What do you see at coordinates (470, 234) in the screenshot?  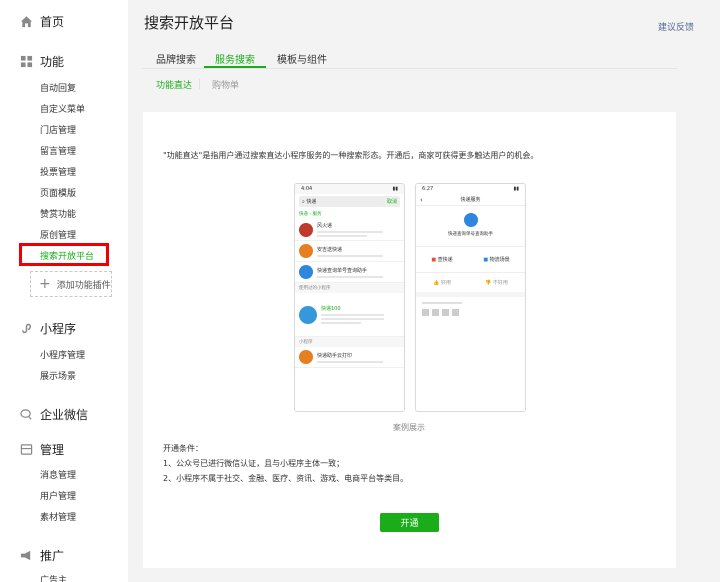 I see `mock-app-name: 快递查询单号查询助手` at bounding box center [470, 234].